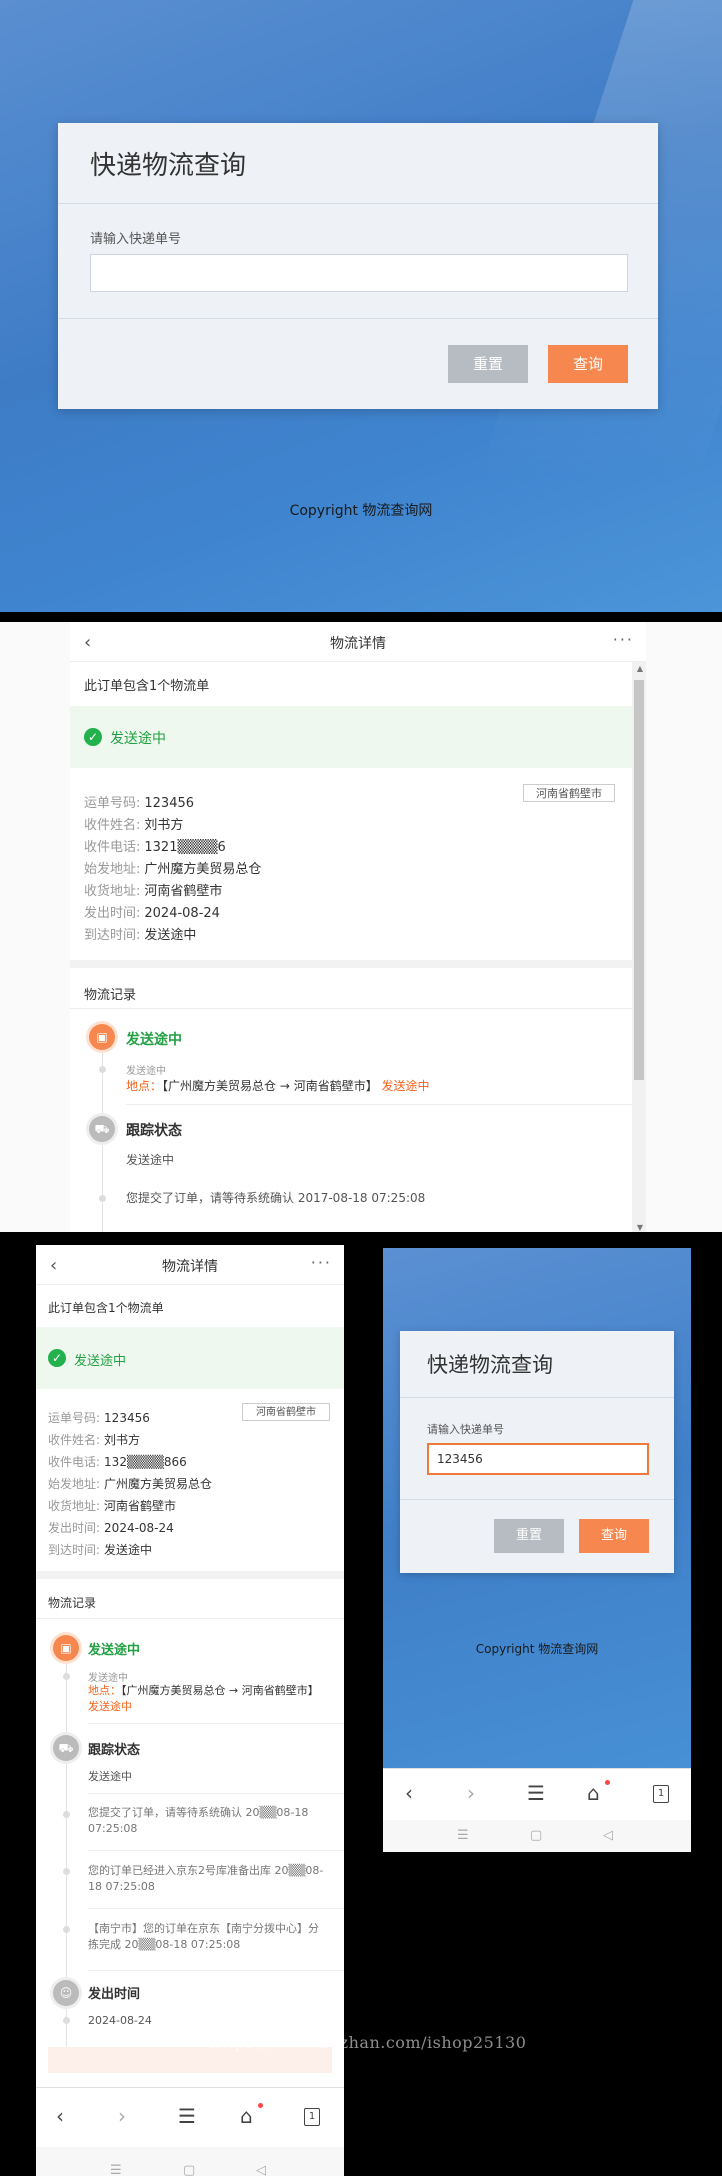 The image size is (722, 2176). What do you see at coordinates (57, 1358) in the screenshot?
I see `check-circle-icon: ✓` at bounding box center [57, 1358].